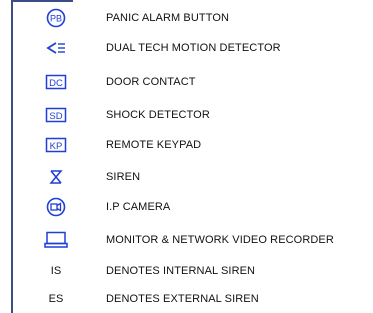 The image size is (373, 313). What do you see at coordinates (158, 115) in the screenshot?
I see `legend-label: SHOCK DETECTOR` at bounding box center [158, 115].